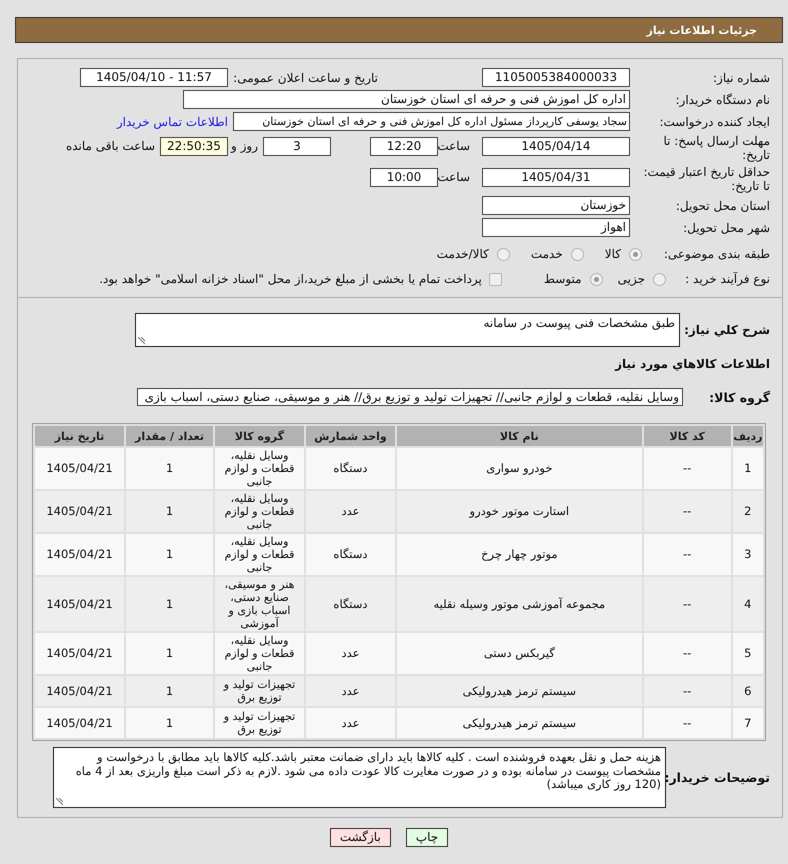  I want to click on field-label: شهر محل تحویل:, so click(726, 227).